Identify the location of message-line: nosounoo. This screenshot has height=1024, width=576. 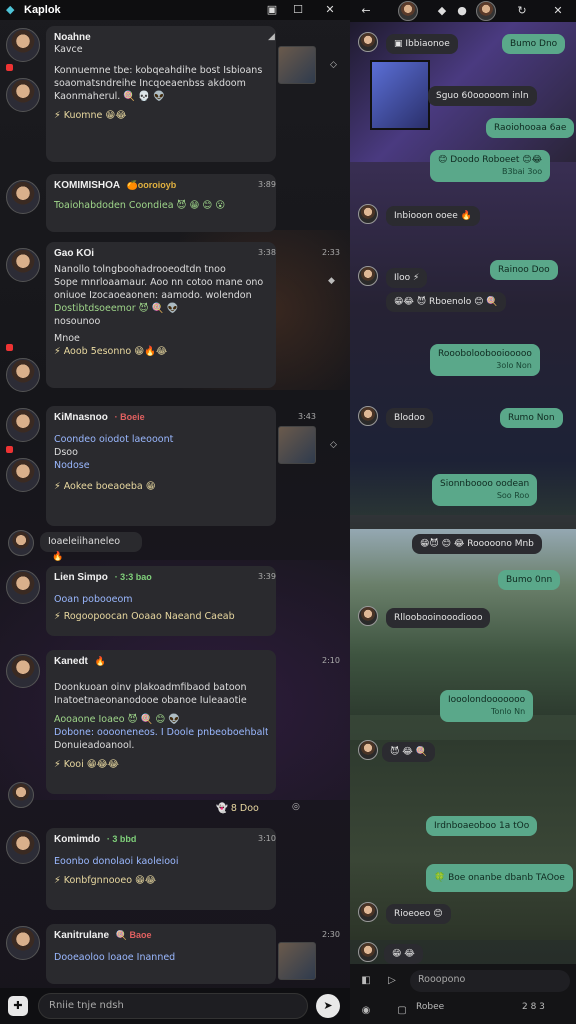
(77, 321).